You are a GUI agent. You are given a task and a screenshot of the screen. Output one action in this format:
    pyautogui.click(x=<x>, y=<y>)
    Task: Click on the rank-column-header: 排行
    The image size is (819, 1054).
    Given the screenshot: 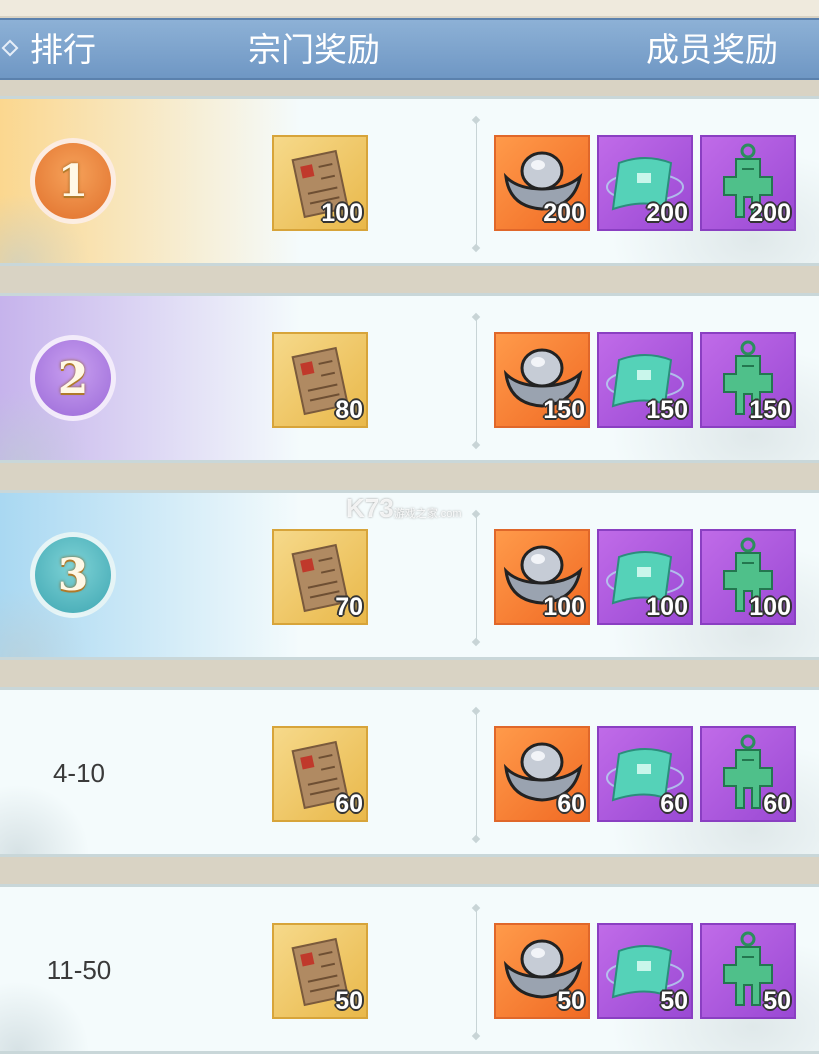 What is the action you would take?
    pyautogui.click(x=63, y=49)
    